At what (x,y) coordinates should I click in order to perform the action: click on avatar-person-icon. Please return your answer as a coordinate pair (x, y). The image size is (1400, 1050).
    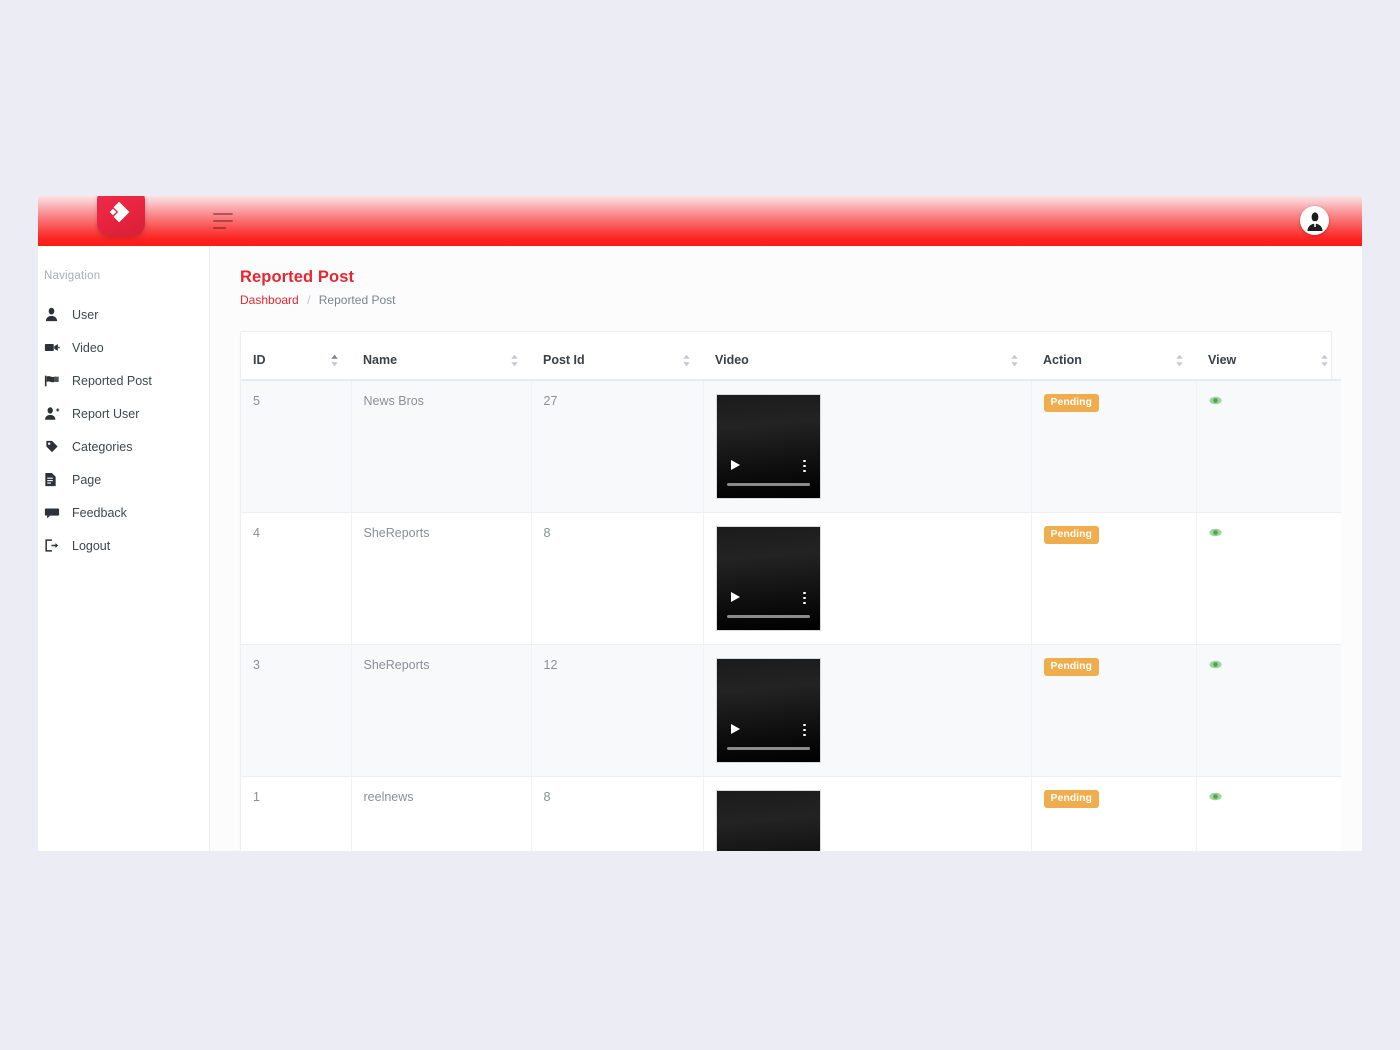
    Looking at the image, I should click on (1314, 221).